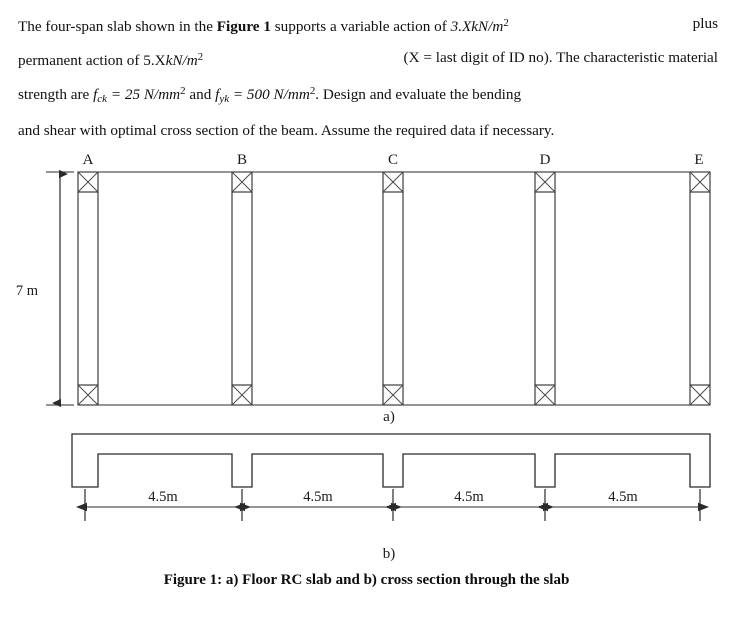 The width and height of the screenshot is (733, 619). I want to click on vertical-dimension-label: 7 m, so click(27, 291).